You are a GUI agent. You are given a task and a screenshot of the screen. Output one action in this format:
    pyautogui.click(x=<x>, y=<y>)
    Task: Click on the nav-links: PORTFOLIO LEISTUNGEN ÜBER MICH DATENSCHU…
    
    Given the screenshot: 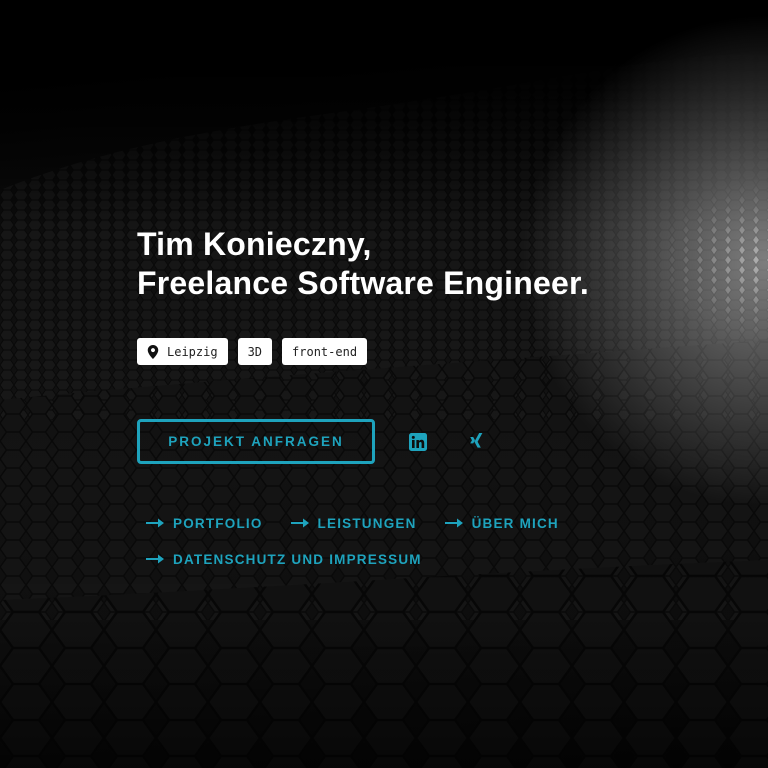 What is the action you would take?
    pyautogui.click(x=406, y=541)
    